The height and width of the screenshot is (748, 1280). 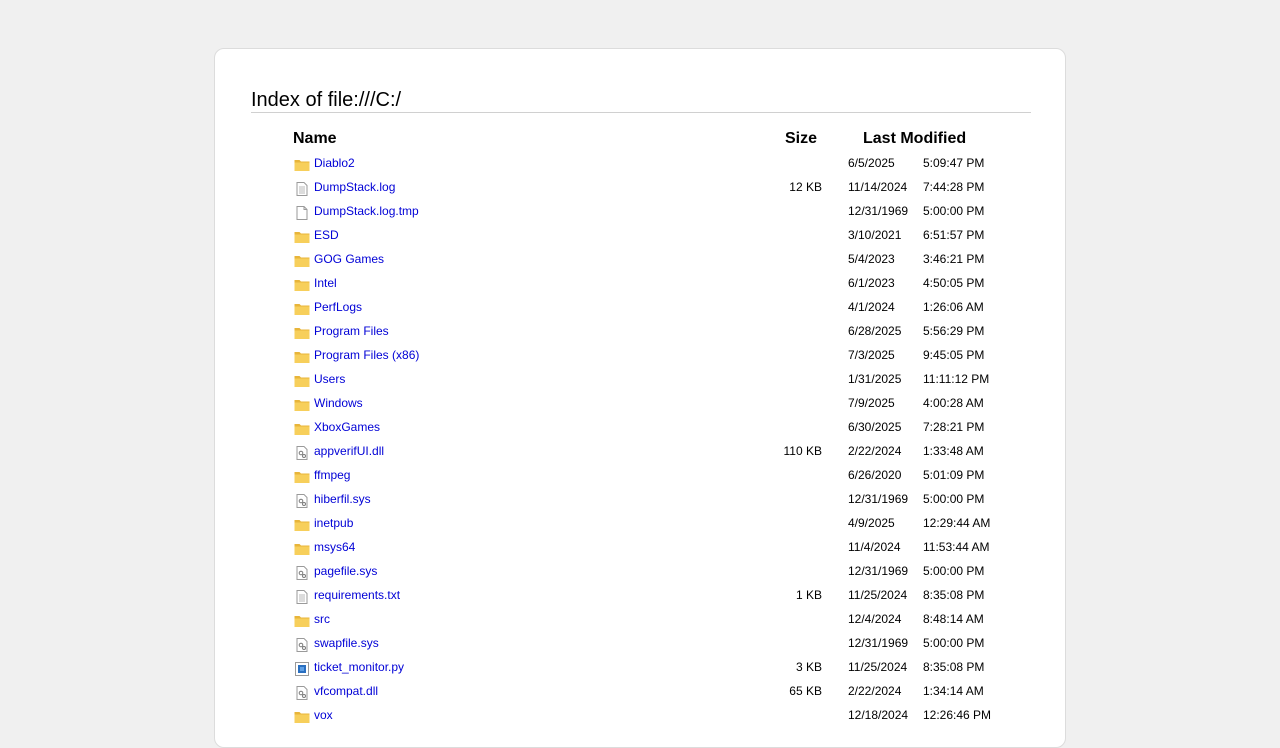 What do you see at coordinates (640, 475) in the screenshot?
I see `file-row: ffmpeg 6/26/2020 5:01:09 PM` at bounding box center [640, 475].